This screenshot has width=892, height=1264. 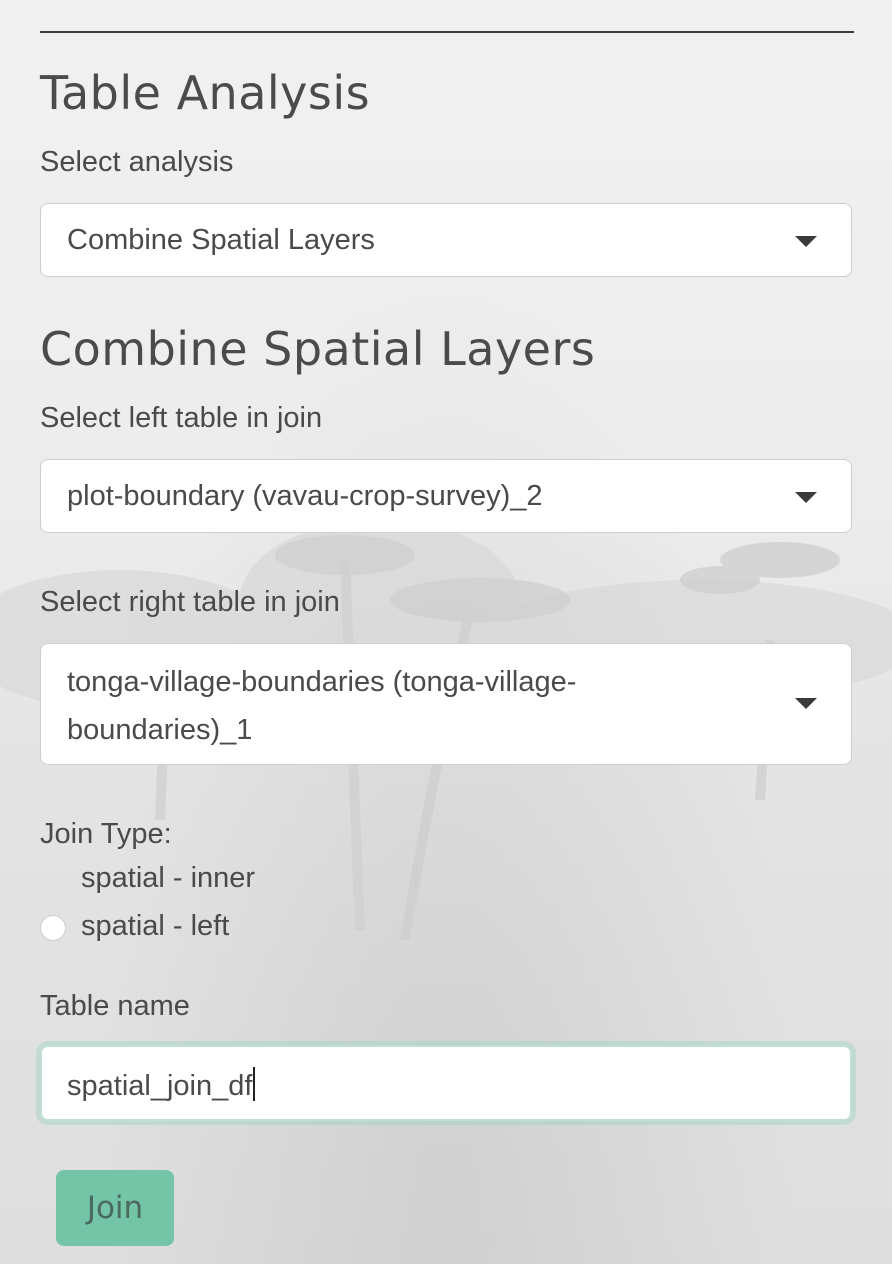 What do you see at coordinates (318, 349) in the screenshot?
I see `subsection-title: Combine Spatial Layers` at bounding box center [318, 349].